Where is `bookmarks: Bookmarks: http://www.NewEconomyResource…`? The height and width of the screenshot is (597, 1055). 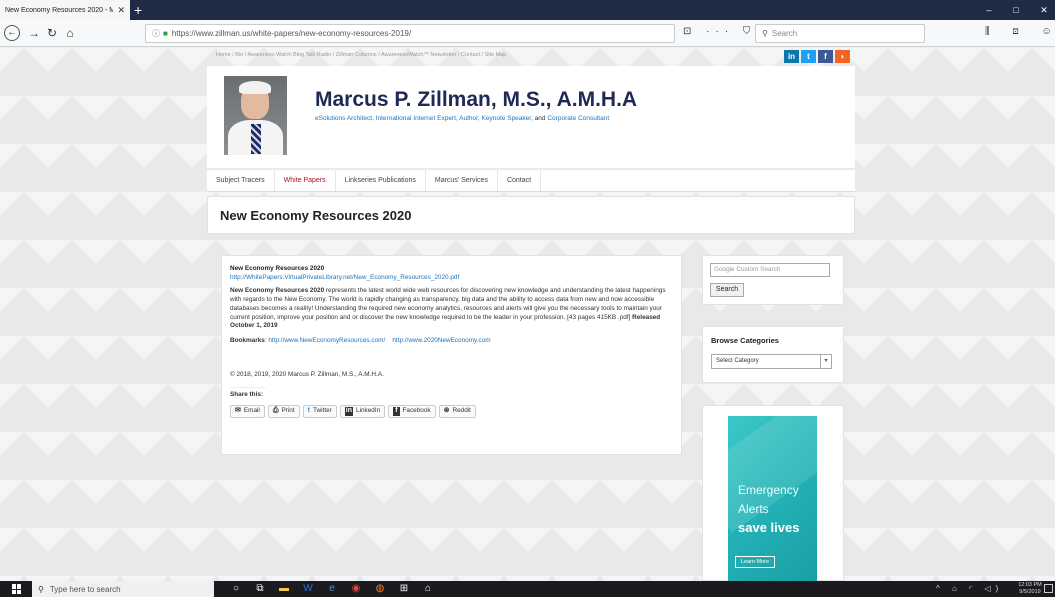
bookmarks: Bookmarks: http://www.NewEconomyResource… is located at coordinates (451, 341).